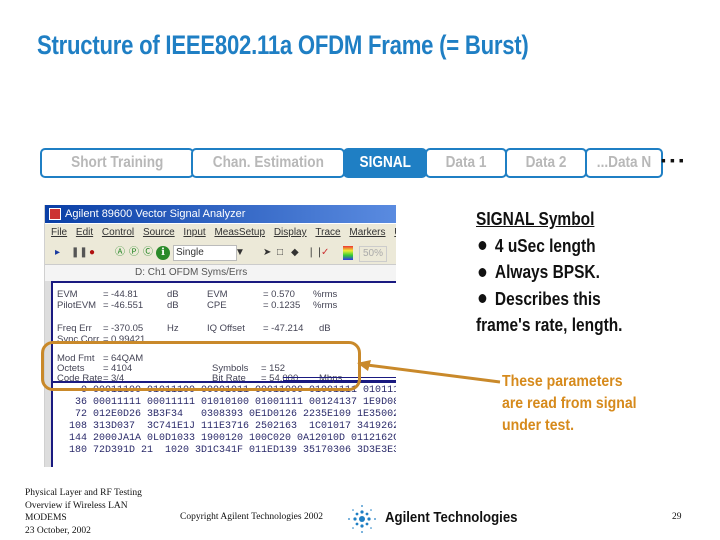  Describe the element at coordinates (348, 253) in the screenshot. I see `color-scale-icon` at that location.